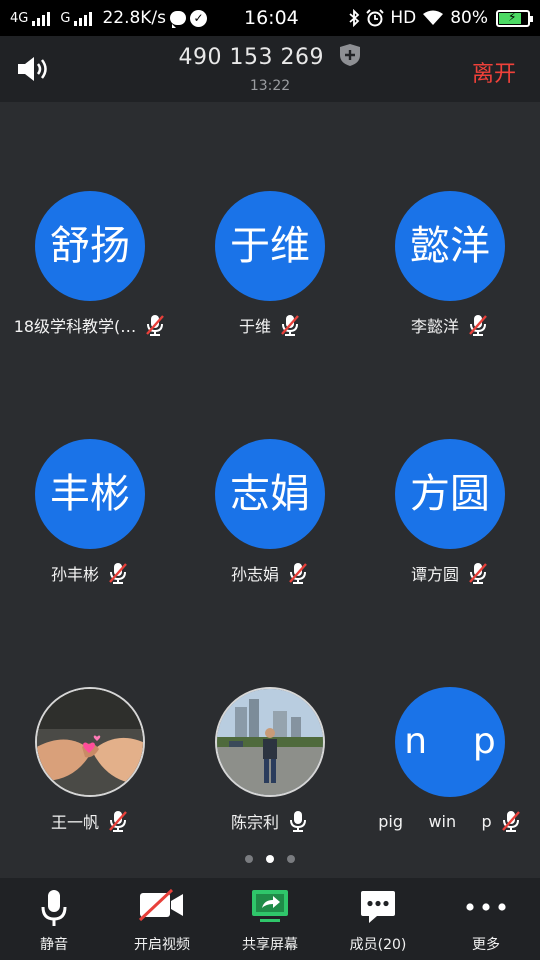 Image resolution: width=540 pixels, height=960 pixels. What do you see at coordinates (90, 494) in the screenshot?
I see `avatar: 丰彬` at bounding box center [90, 494].